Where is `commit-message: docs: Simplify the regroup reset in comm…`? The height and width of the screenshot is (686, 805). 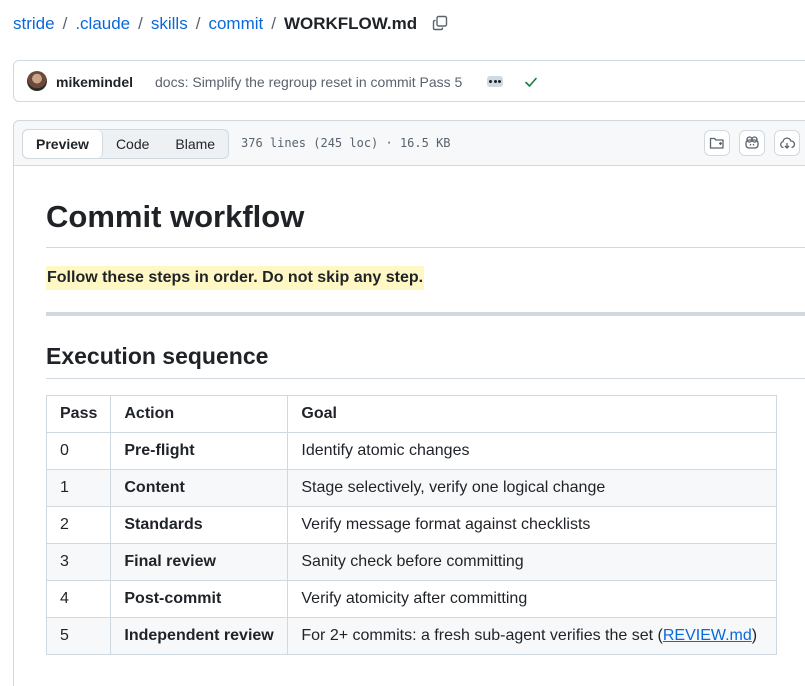
commit-message: docs: Simplify the regroup reset in comm… is located at coordinates (308, 82).